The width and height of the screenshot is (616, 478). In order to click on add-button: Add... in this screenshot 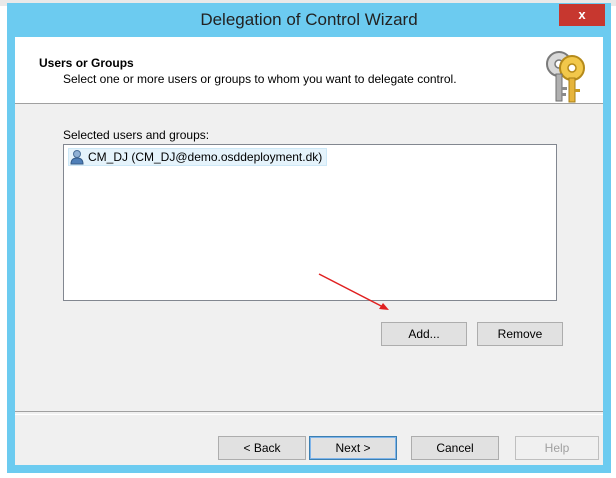, I will do `click(424, 334)`.